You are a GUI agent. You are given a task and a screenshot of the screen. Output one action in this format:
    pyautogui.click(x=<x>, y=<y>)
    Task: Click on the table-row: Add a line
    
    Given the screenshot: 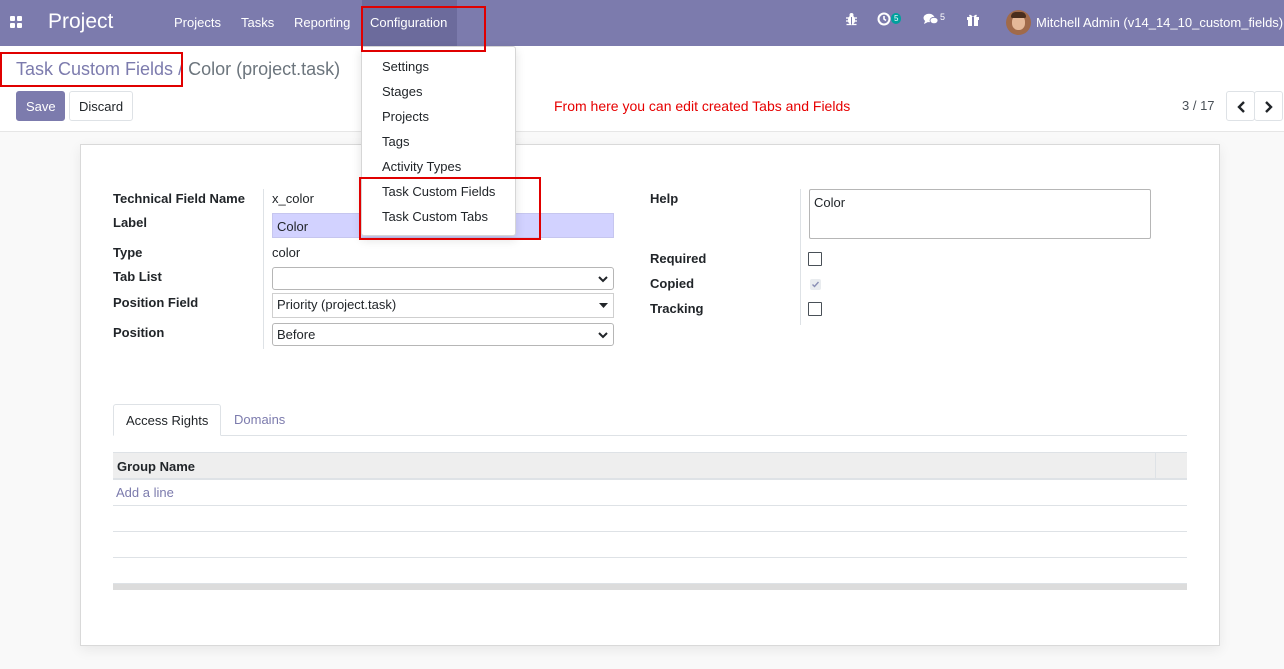 What is the action you would take?
    pyautogui.click(x=650, y=493)
    